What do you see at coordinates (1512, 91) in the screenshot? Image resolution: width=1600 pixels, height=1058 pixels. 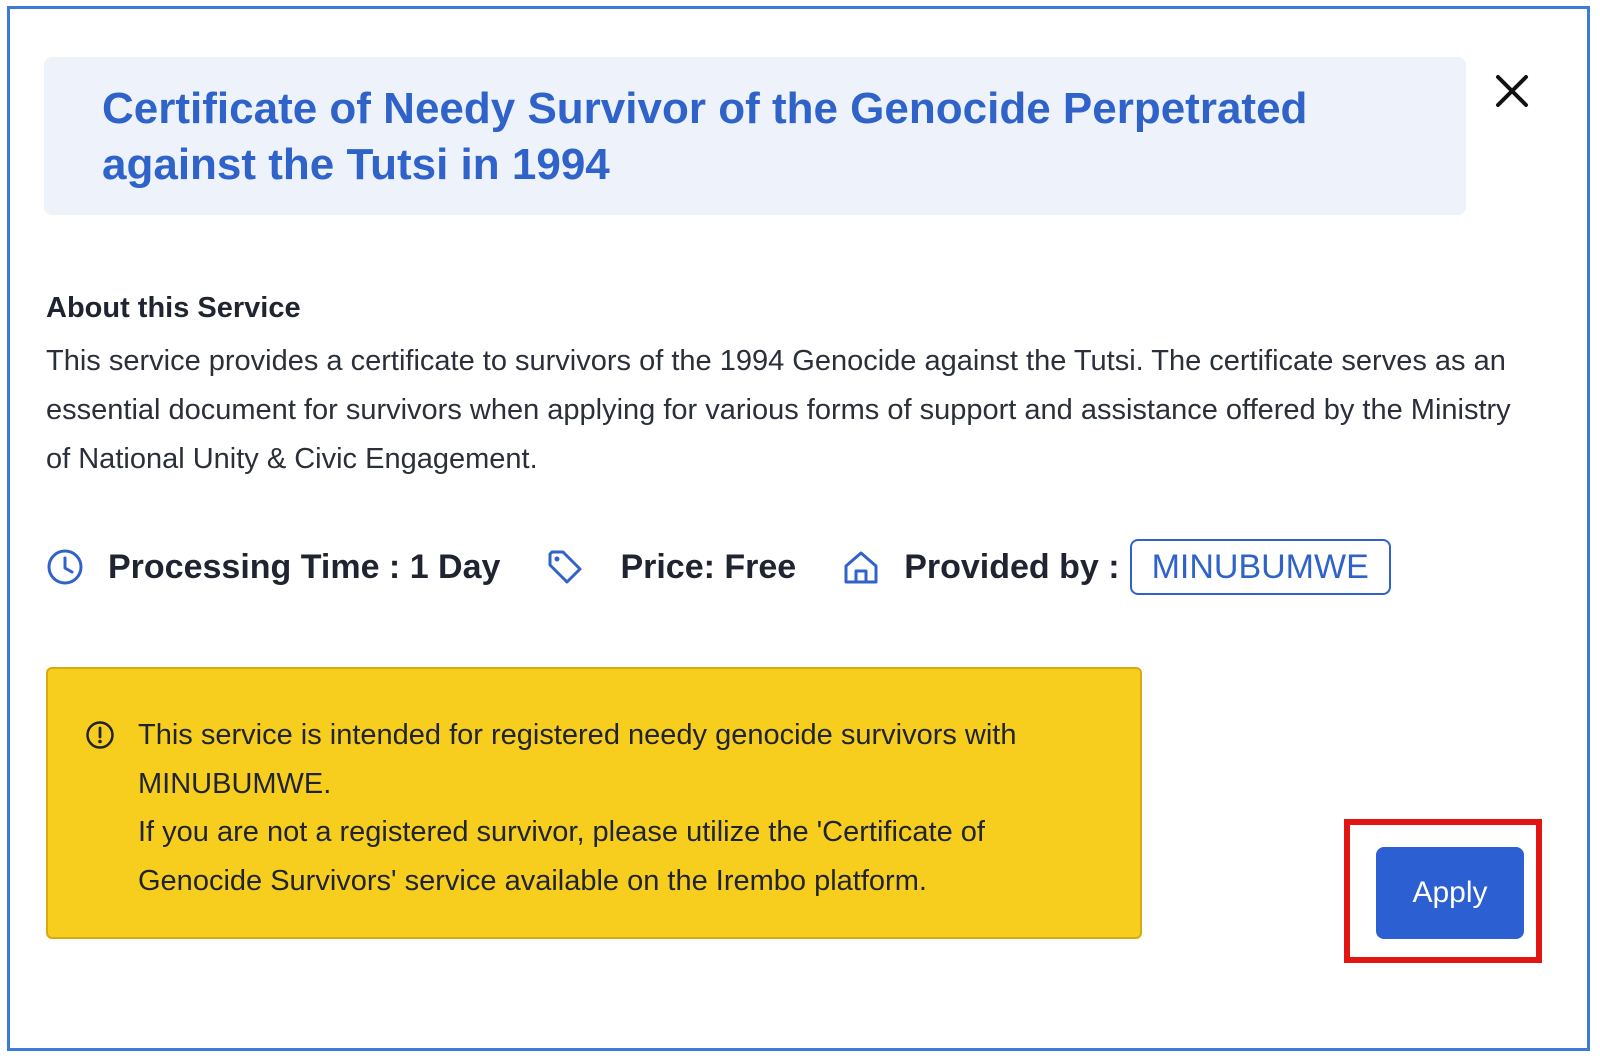 I see `close-icon` at bounding box center [1512, 91].